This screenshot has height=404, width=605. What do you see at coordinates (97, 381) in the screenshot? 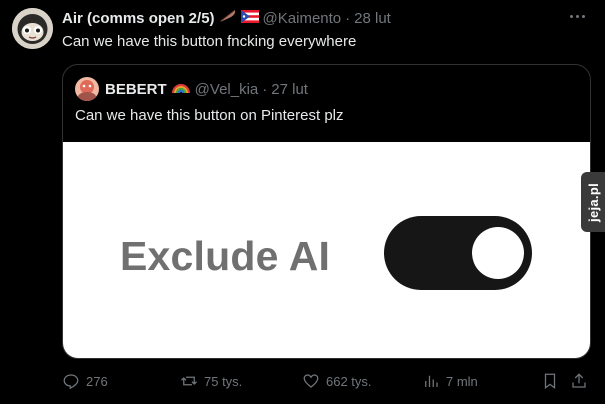
I see `reply-count: 276` at bounding box center [97, 381].